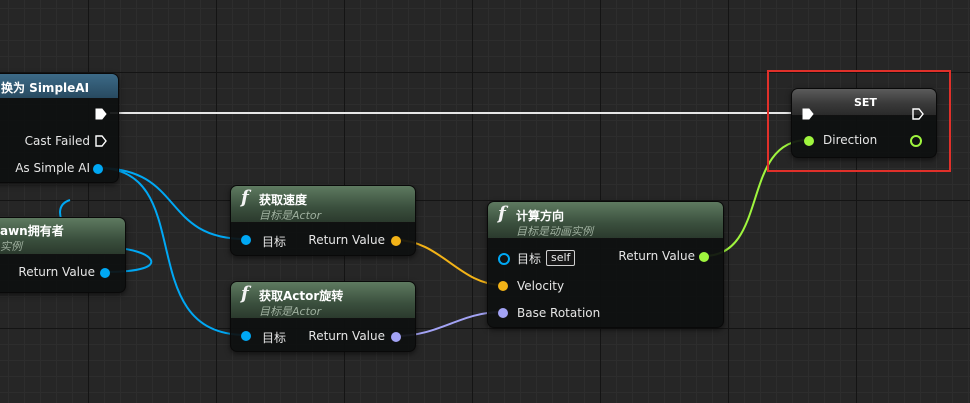 The width and height of the screenshot is (970, 403). I want to click on get-rotation-title: 获取Actor旋转, so click(301, 296).